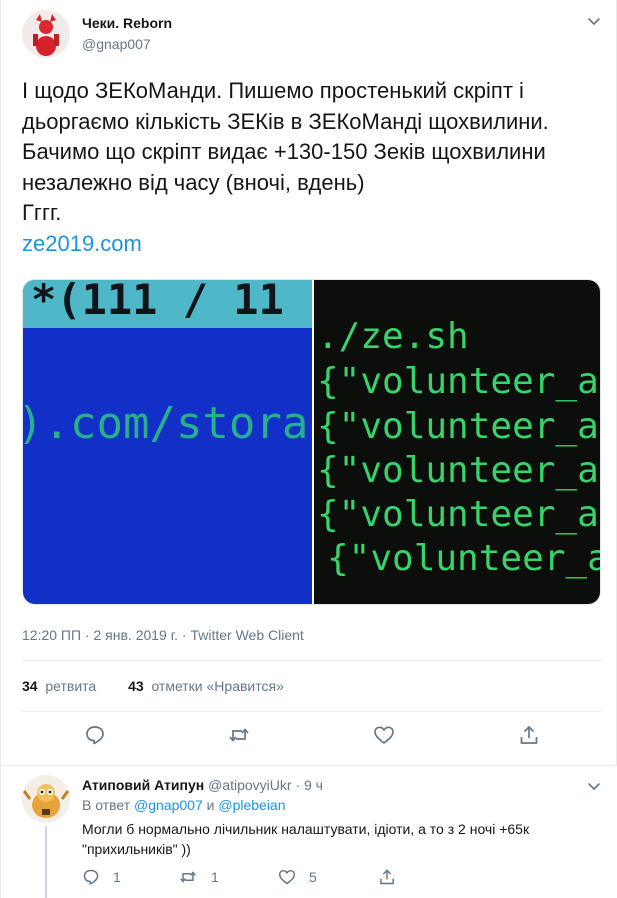 This screenshot has width=617, height=898. Describe the element at coordinates (249, 785) in the screenshot. I see `reply-author-handle: @atipovyiUkr` at that location.